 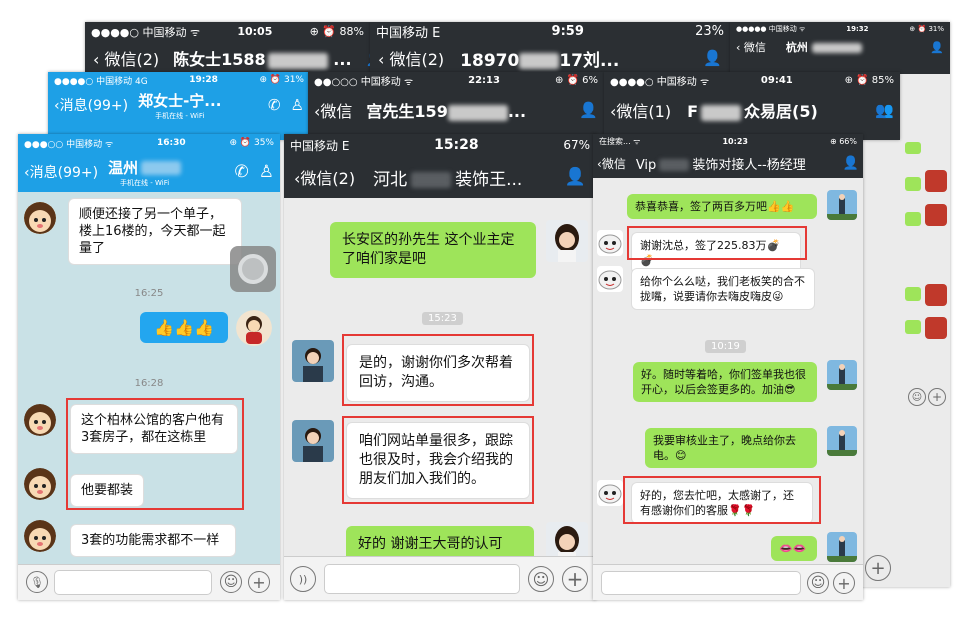 What do you see at coordinates (824, 47) in the screenshot?
I see `chat-title: 杭州` at bounding box center [824, 47].